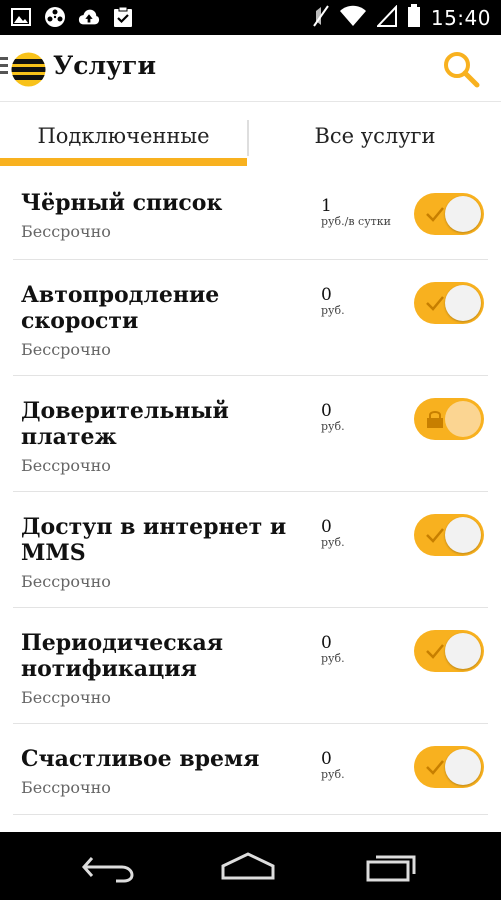  Describe the element at coordinates (460, 18) in the screenshot. I see `clock: 15:40` at that location.